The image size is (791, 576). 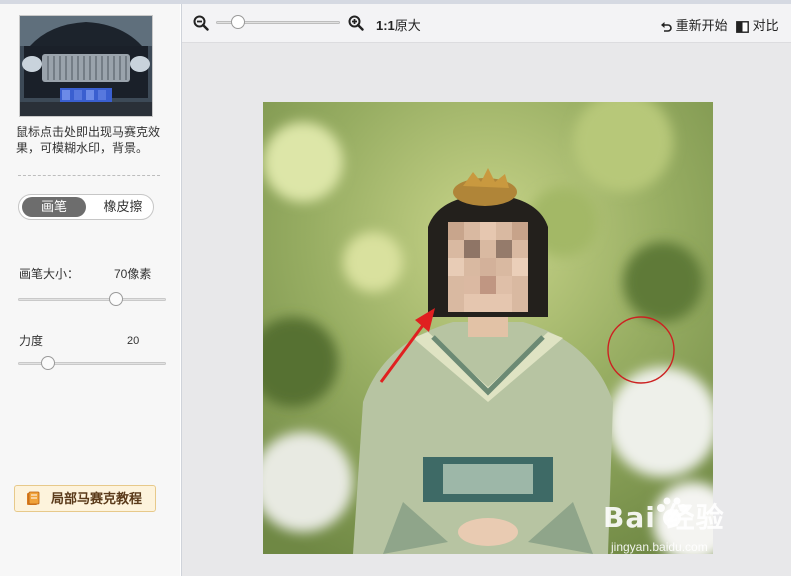 What do you see at coordinates (123, 207) in the screenshot?
I see `eraser-tab: 橡皮擦` at bounding box center [123, 207].